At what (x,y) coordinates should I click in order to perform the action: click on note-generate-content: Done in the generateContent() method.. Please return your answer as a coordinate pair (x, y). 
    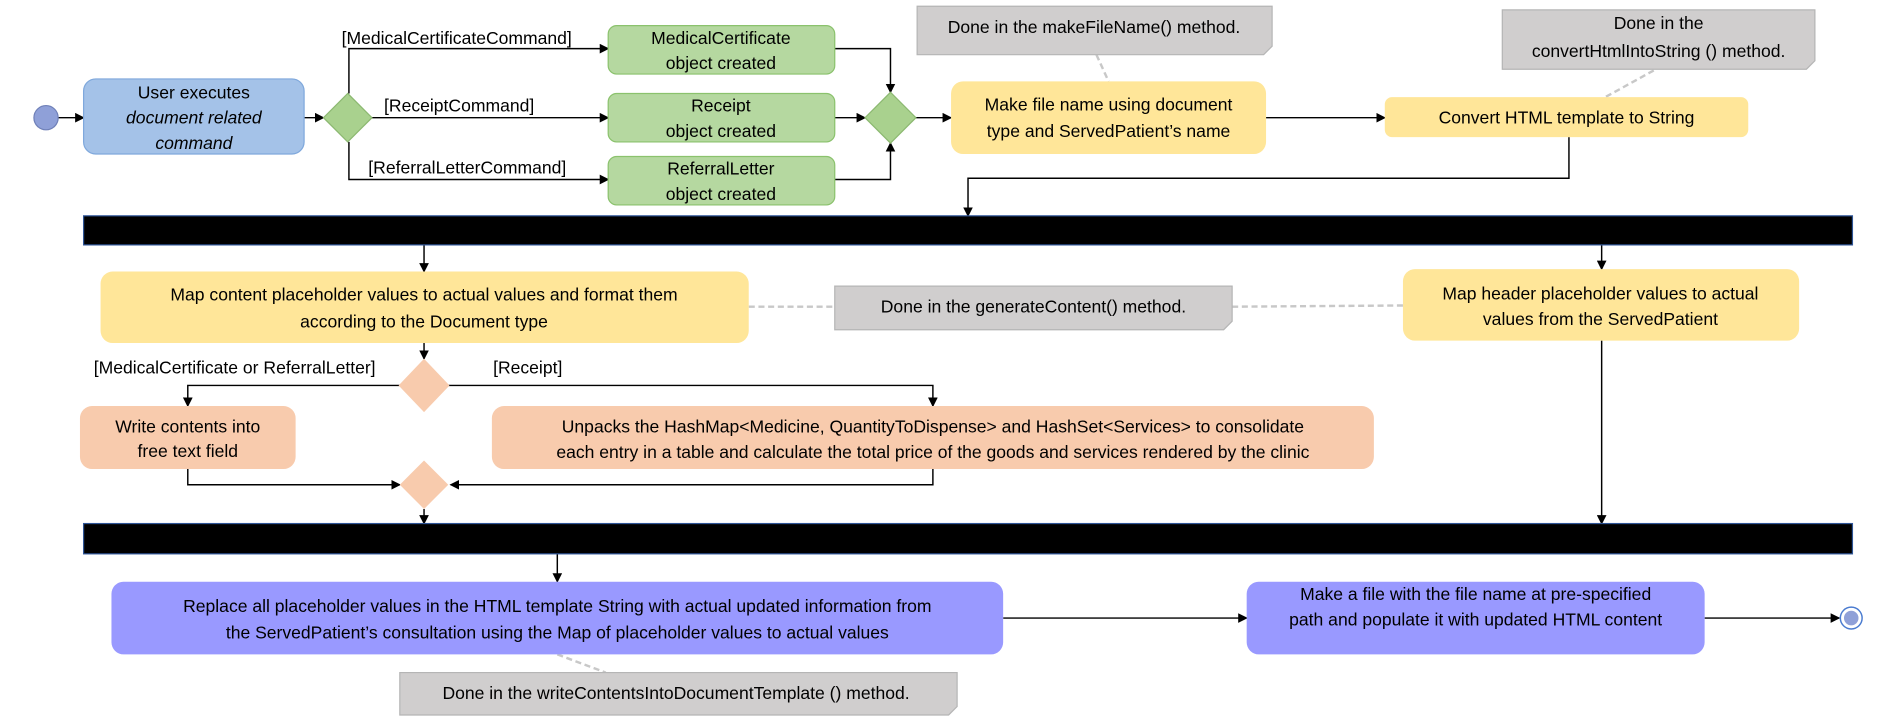
    Looking at the image, I should click on (1033, 308).